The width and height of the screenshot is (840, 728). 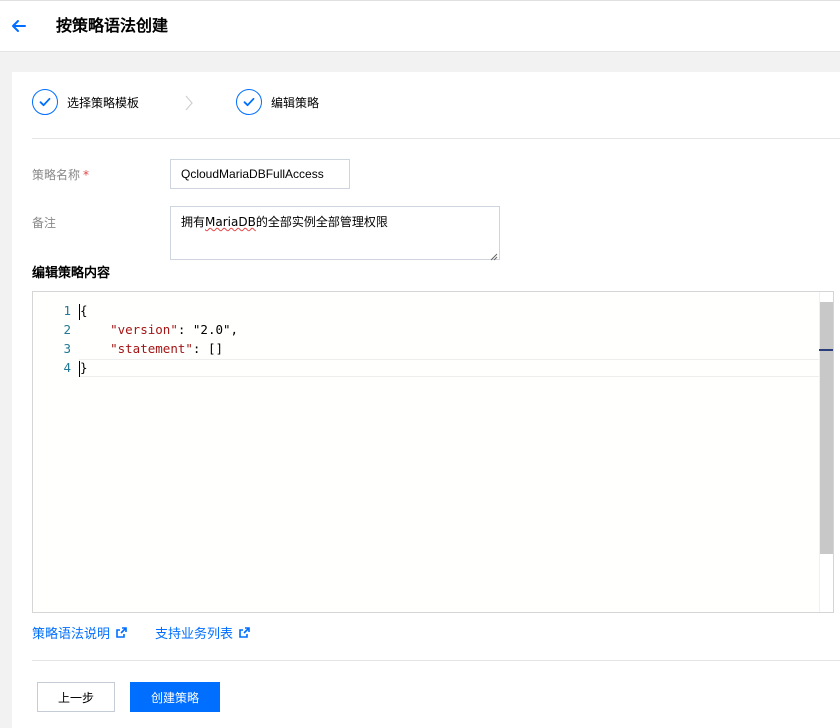 What do you see at coordinates (44, 223) in the screenshot?
I see `remark-label: 备注` at bounding box center [44, 223].